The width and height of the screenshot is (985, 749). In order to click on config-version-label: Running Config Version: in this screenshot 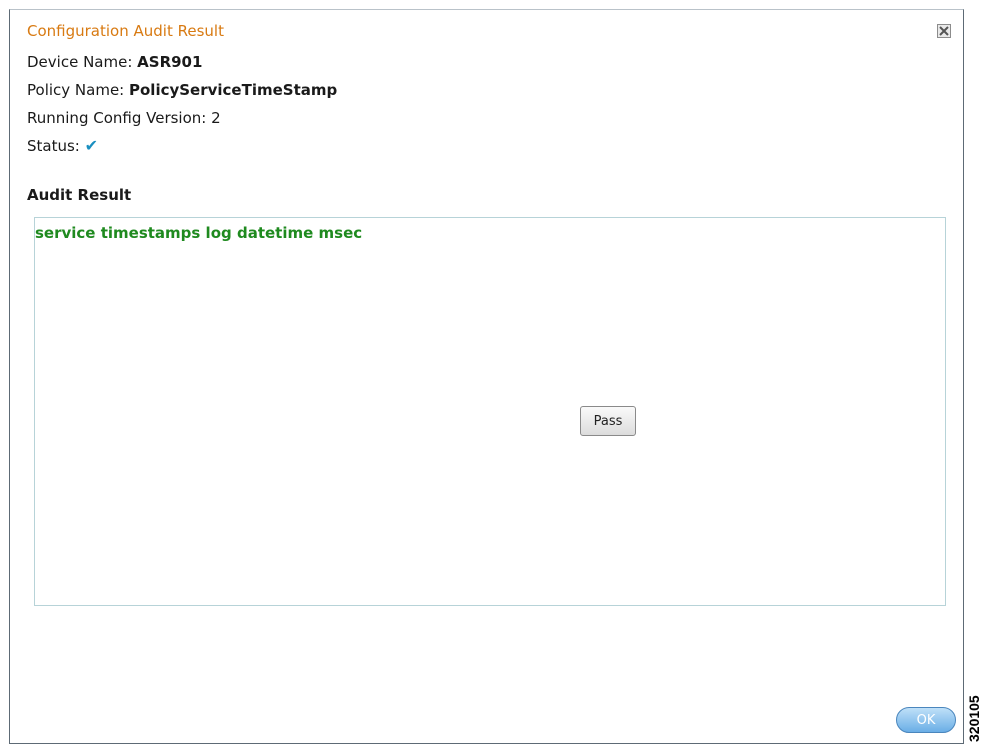, I will do `click(119, 118)`.